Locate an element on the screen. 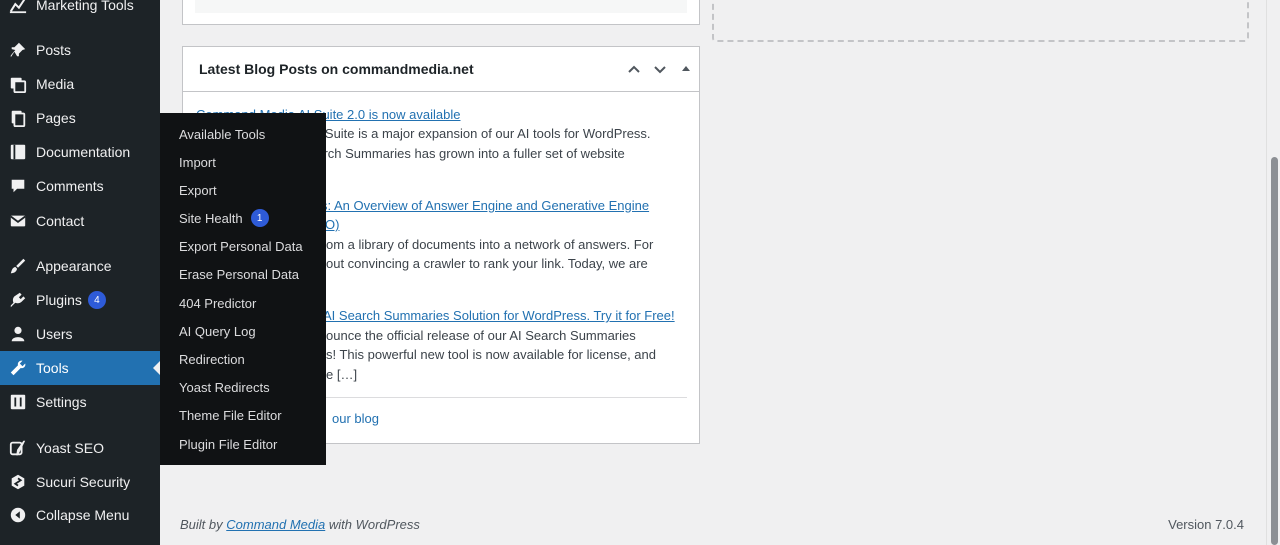 Image resolution: width=1280 pixels, height=545 pixels. brush-icon is located at coordinates (18, 266).